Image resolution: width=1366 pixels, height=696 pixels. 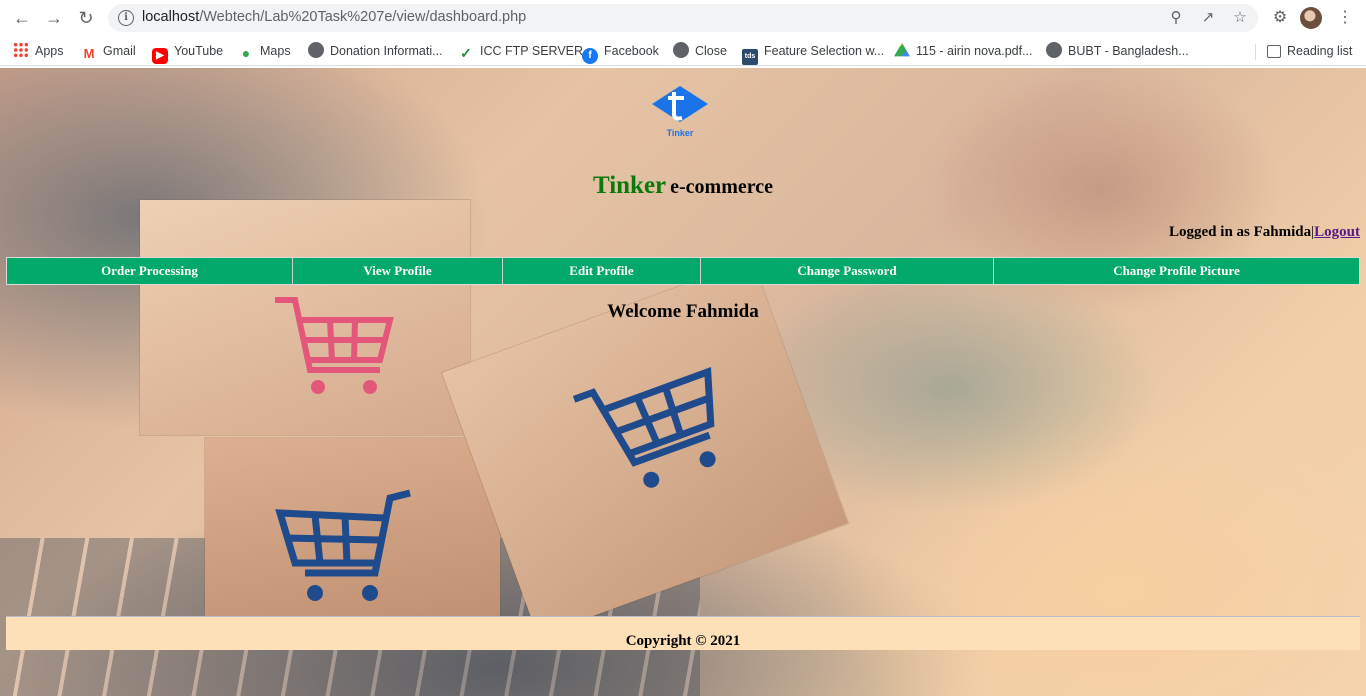 I want to click on brand-subtitle: e-commerce, so click(x=722, y=187).